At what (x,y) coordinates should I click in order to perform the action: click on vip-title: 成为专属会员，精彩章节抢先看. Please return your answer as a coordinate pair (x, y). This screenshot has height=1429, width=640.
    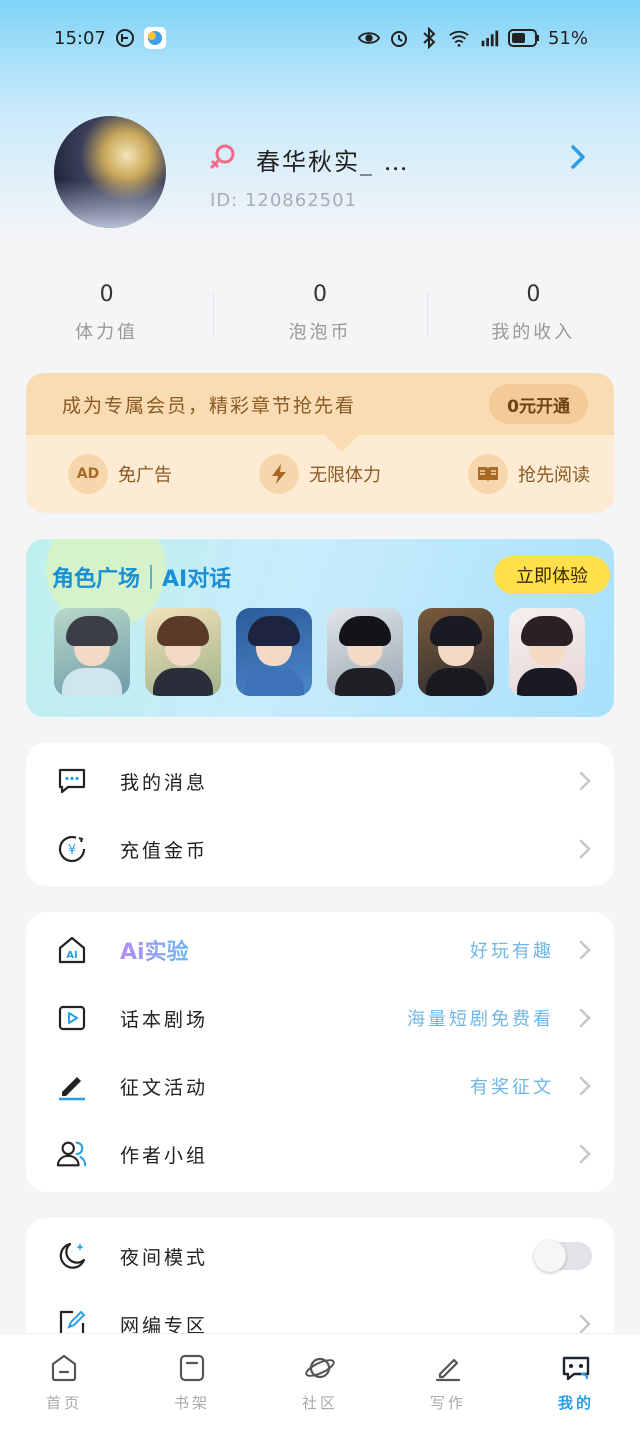
    Looking at the image, I should click on (209, 405).